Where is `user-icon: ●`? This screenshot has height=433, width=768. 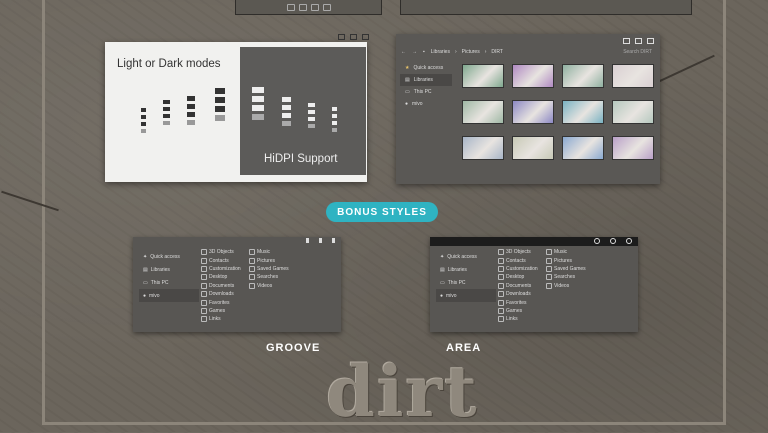
user-icon: ● is located at coordinates (407, 104).